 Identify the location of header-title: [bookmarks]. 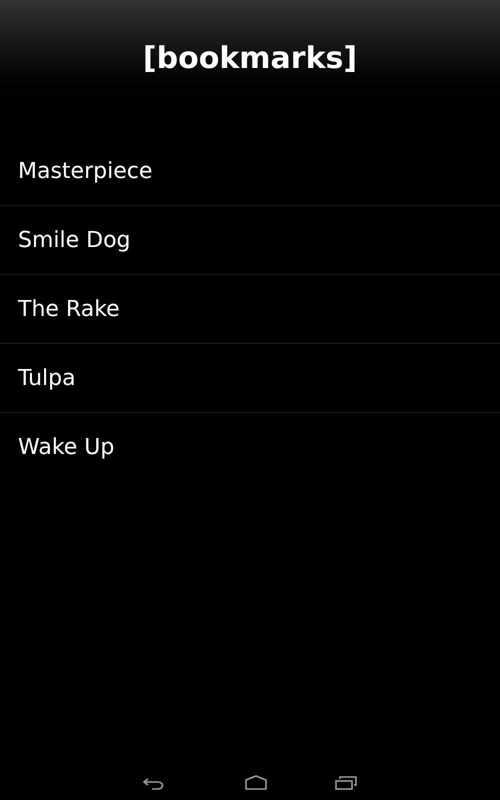
(250, 59).